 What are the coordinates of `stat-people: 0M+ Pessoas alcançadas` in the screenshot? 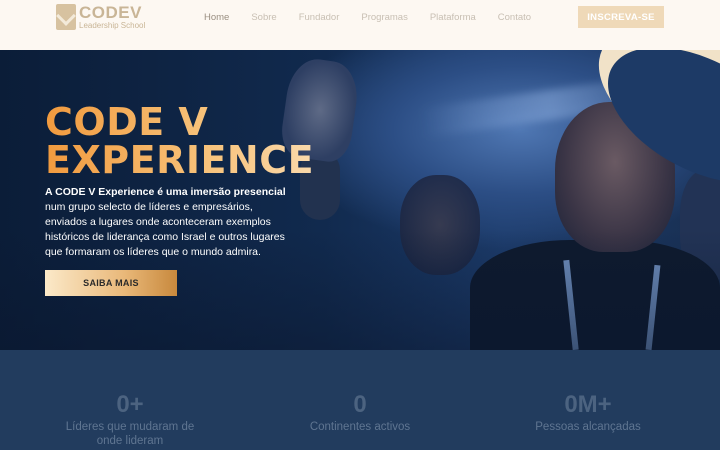 It's located at (588, 413).